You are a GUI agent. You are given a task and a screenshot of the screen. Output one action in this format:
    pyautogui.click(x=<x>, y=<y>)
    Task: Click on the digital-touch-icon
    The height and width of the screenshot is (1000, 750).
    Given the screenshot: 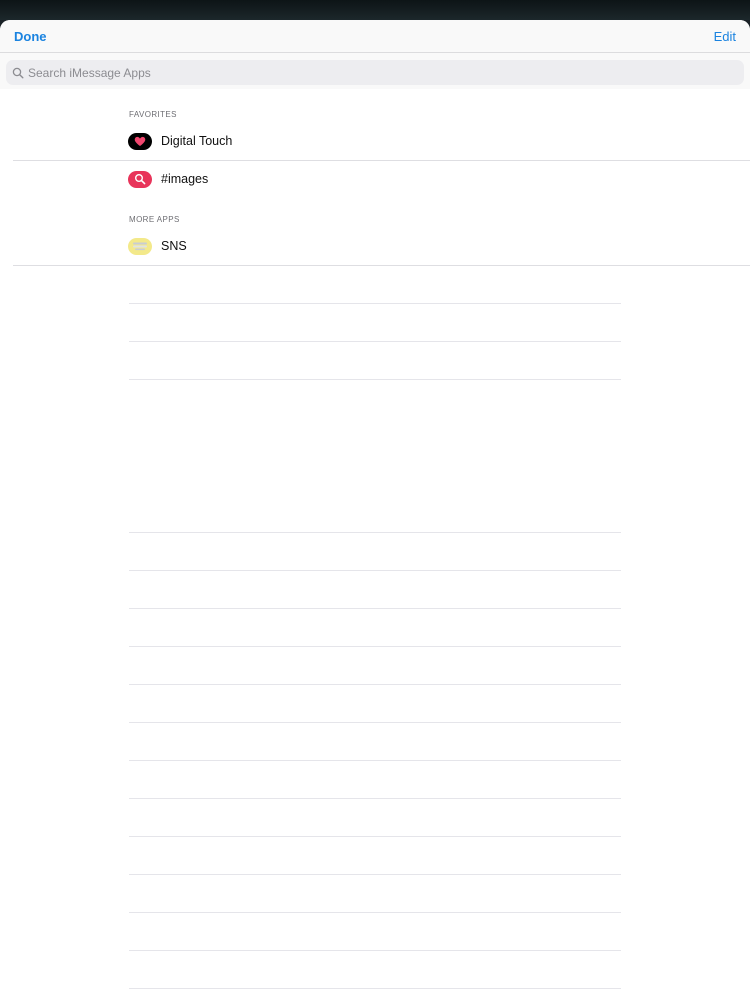 What is the action you would take?
    pyautogui.click(x=140, y=141)
    